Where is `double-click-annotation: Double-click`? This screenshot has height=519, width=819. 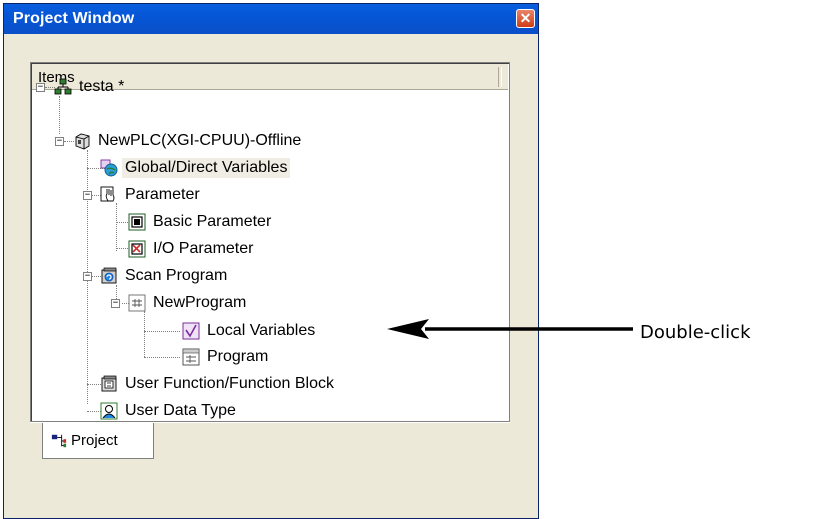 double-click-annotation: Double-click is located at coordinates (695, 332).